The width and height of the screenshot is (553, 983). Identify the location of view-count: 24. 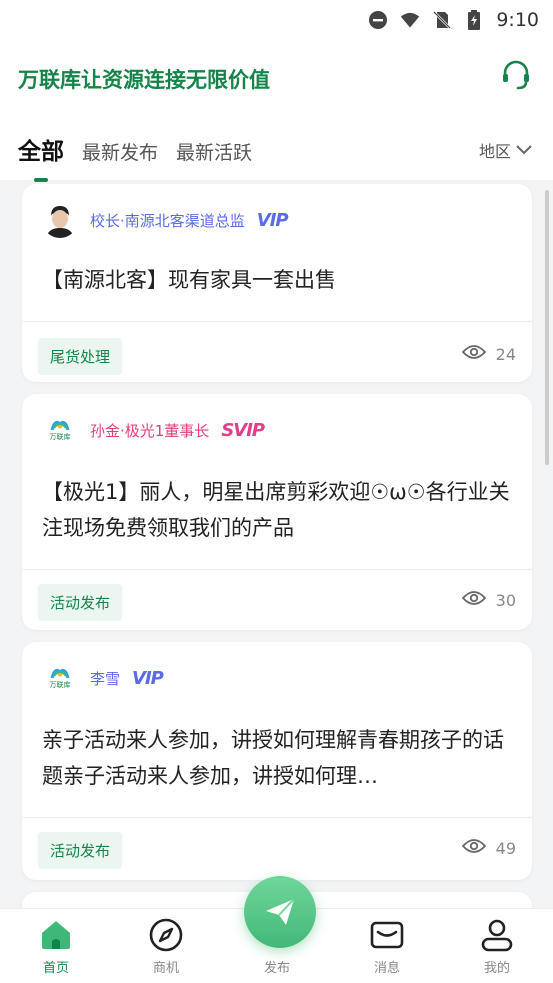
(488, 354).